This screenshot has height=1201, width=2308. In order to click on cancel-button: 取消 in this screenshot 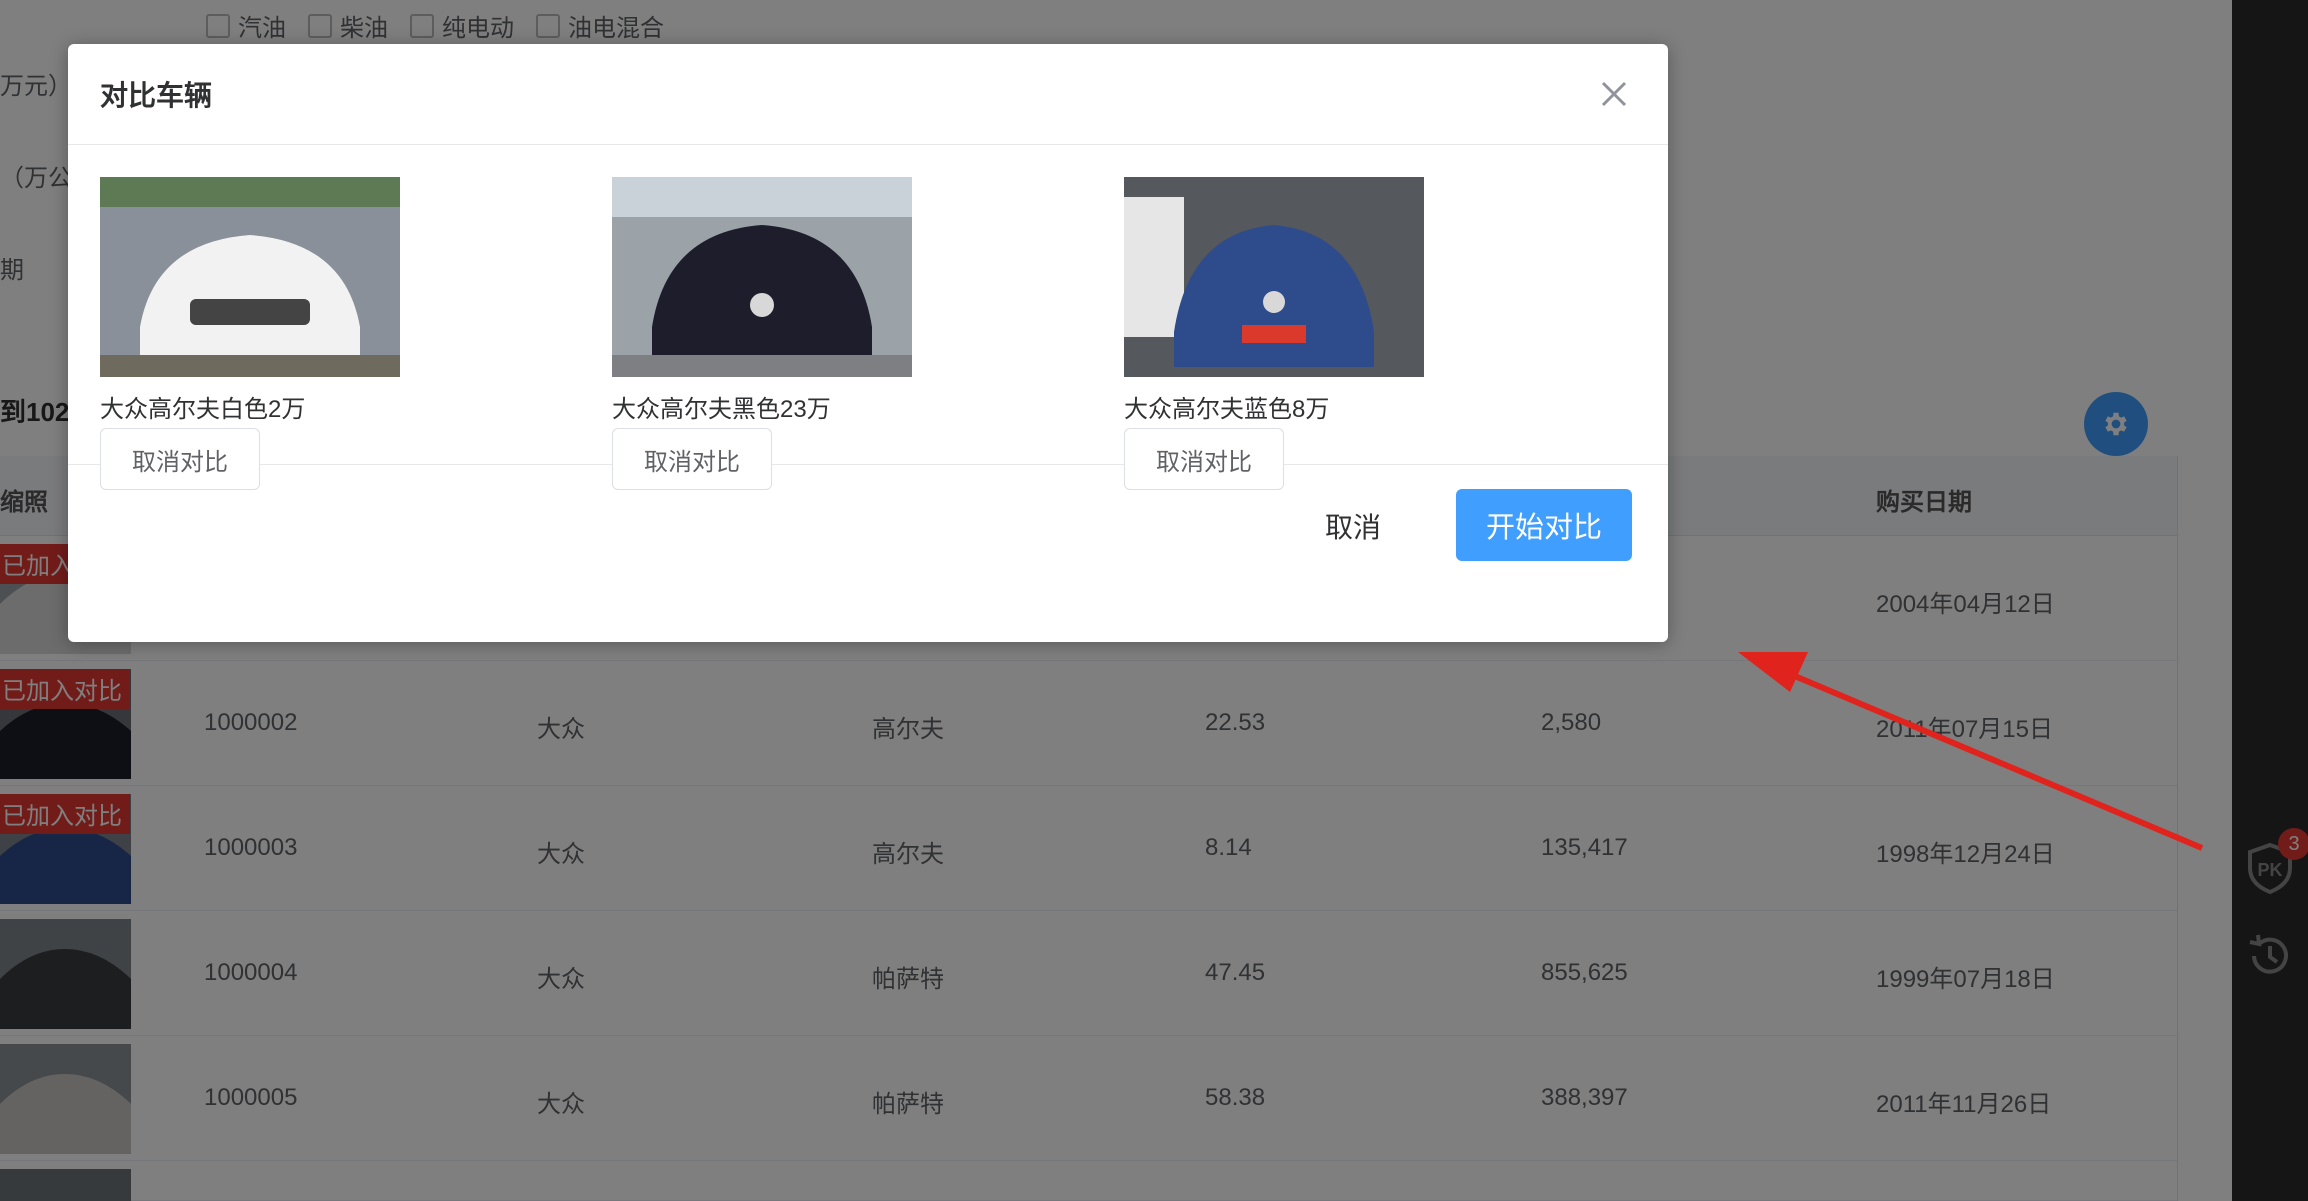, I will do `click(1353, 526)`.